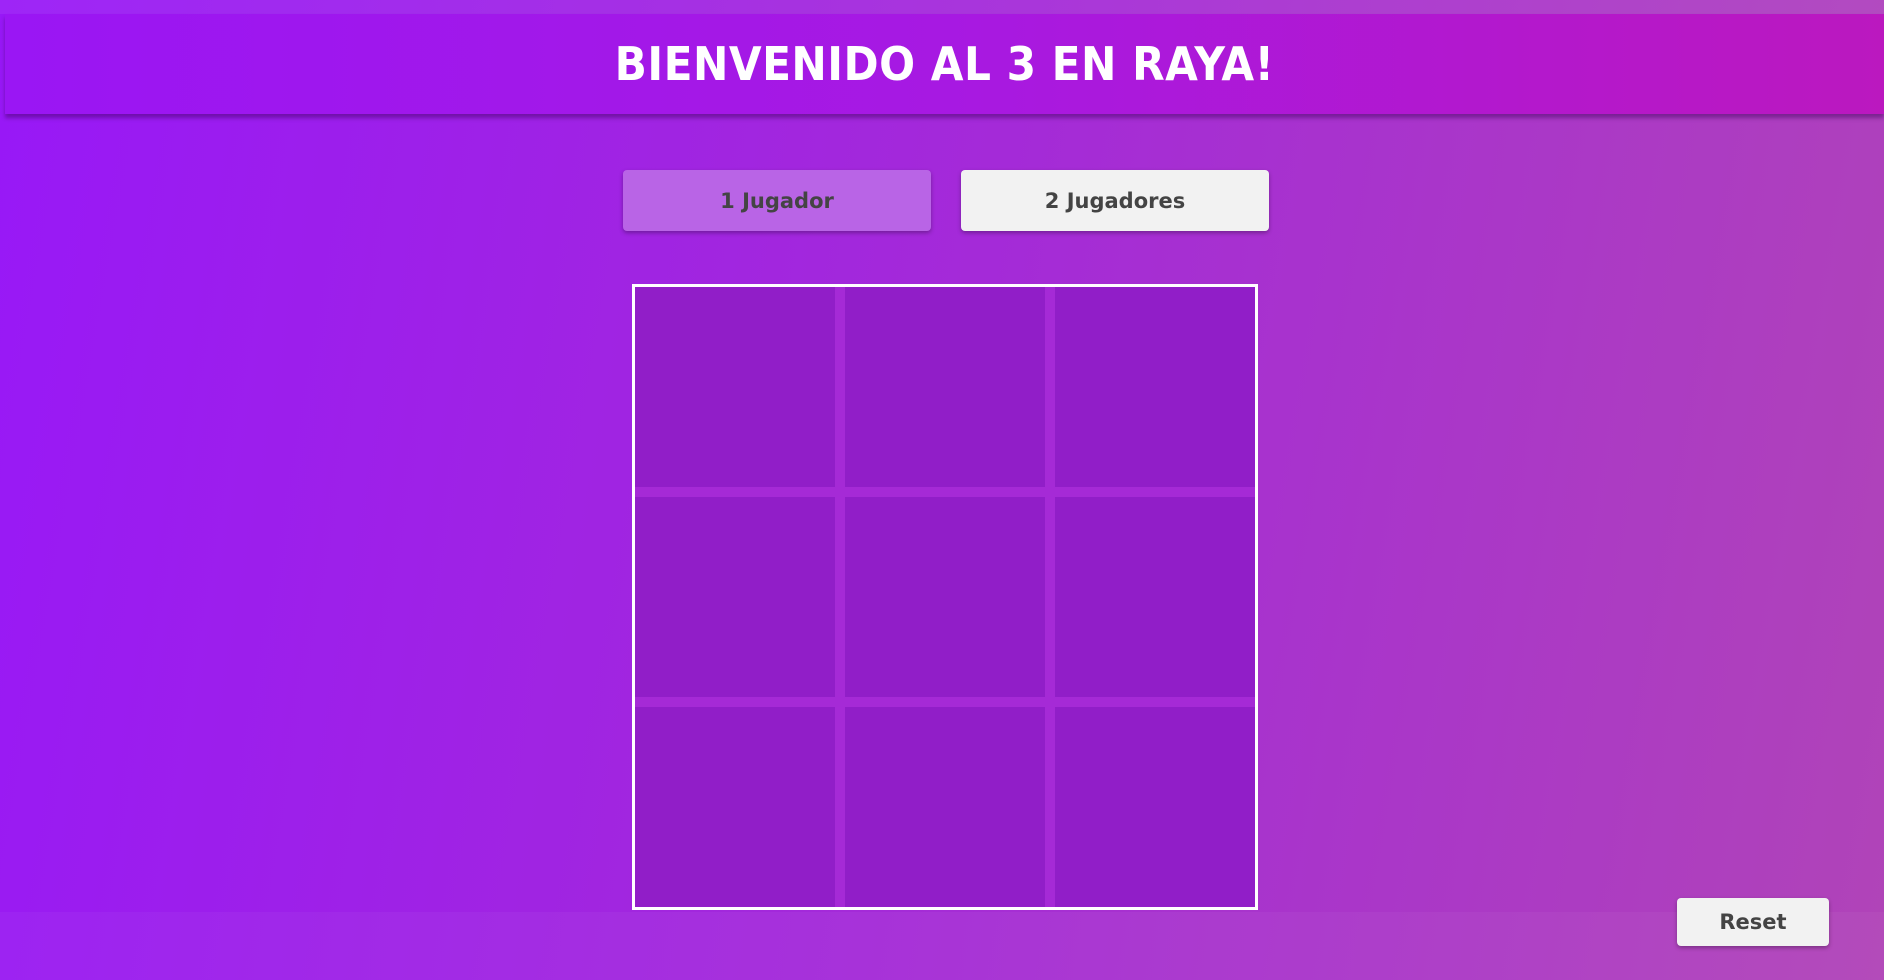  I want to click on header-bar: BIENVENIDO AL 3 EN RAYA!, so click(944, 64).